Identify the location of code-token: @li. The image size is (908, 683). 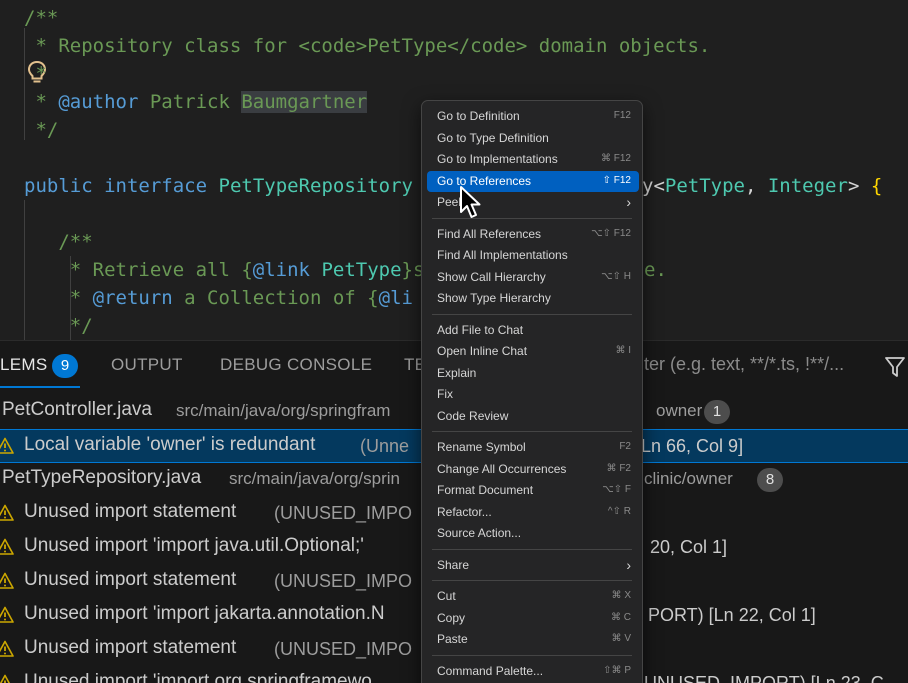
(395, 298).